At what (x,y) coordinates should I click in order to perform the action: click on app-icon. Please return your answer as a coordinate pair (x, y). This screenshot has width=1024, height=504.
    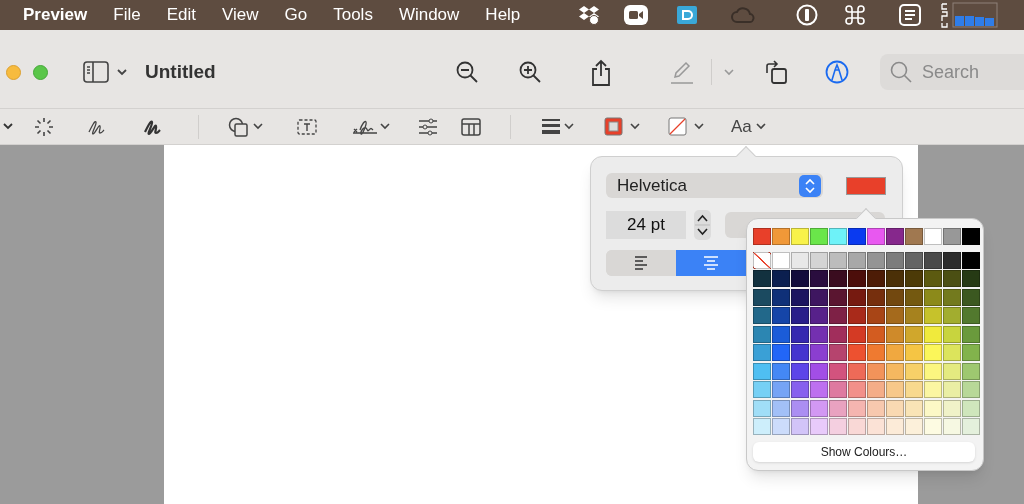
    Looking at the image, I should click on (687, 15).